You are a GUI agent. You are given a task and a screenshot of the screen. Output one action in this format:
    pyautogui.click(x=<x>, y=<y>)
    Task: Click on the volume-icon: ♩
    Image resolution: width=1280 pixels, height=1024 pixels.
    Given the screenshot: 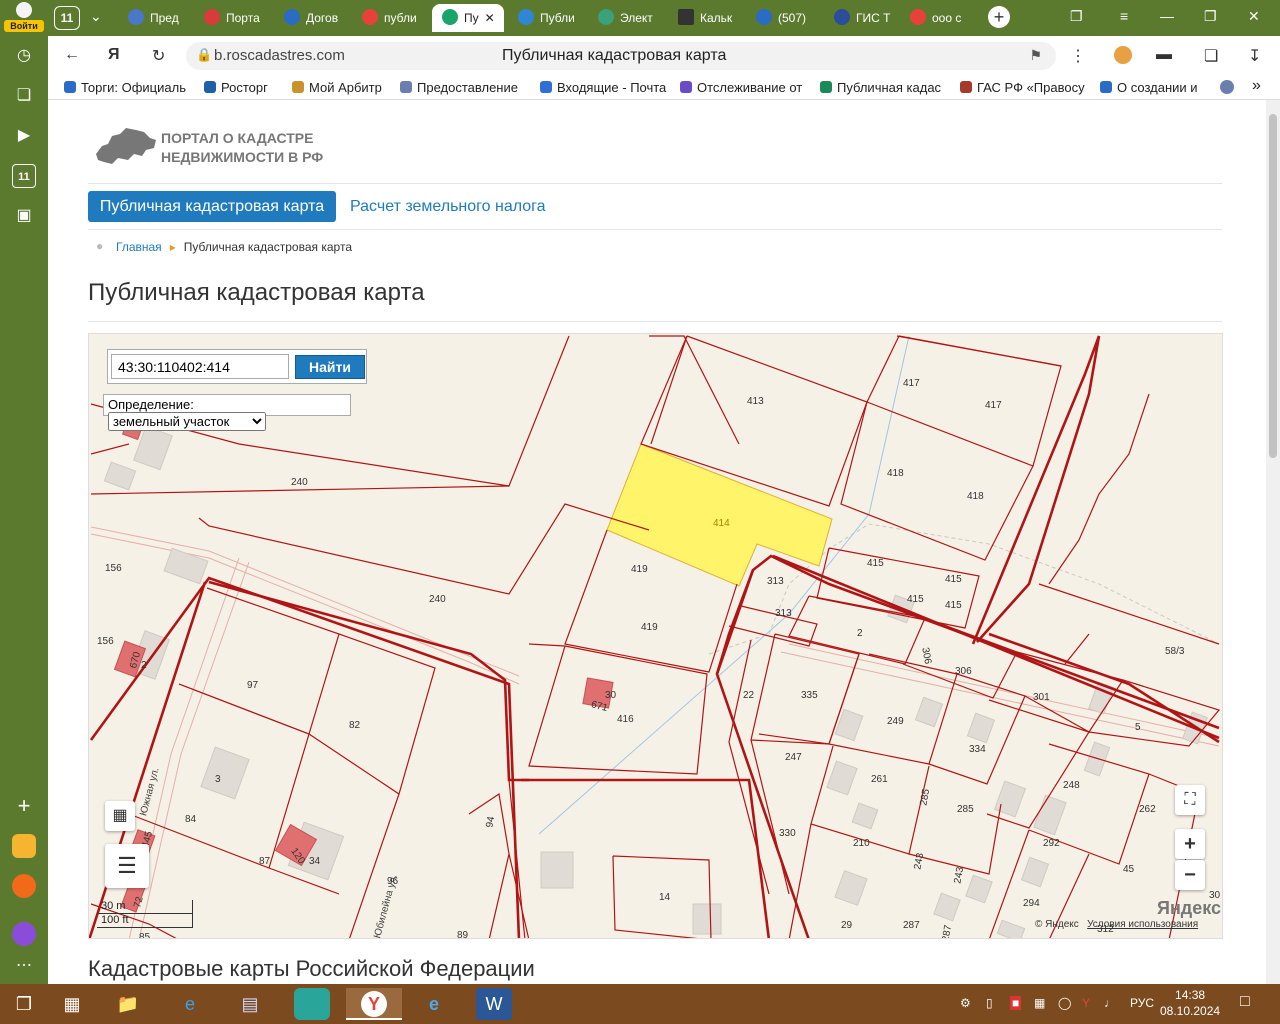 What is the action you would take?
    pyautogui.click(x=1110, y=1003)
    